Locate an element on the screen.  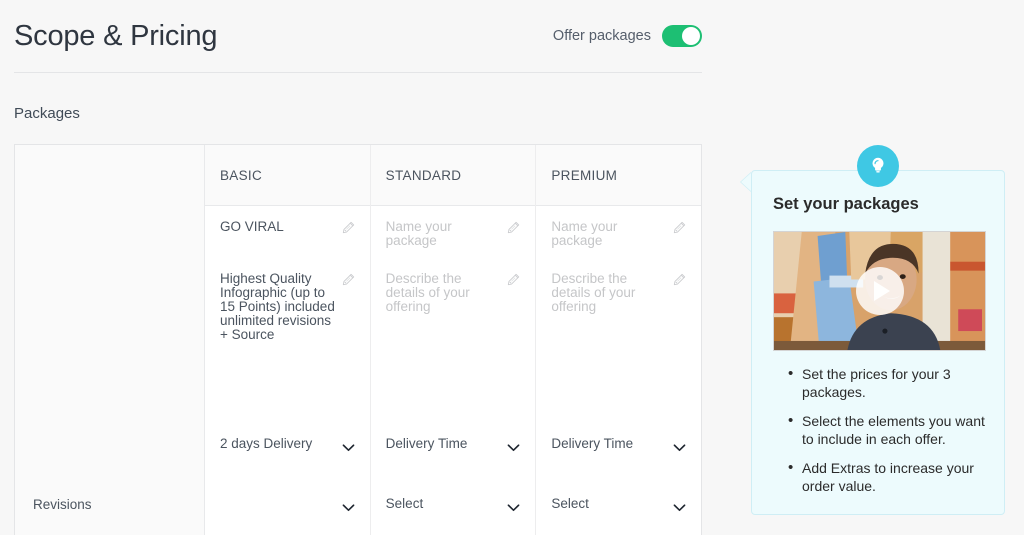
package-header-label: PREMIUM is located at coordinates (584, 175).